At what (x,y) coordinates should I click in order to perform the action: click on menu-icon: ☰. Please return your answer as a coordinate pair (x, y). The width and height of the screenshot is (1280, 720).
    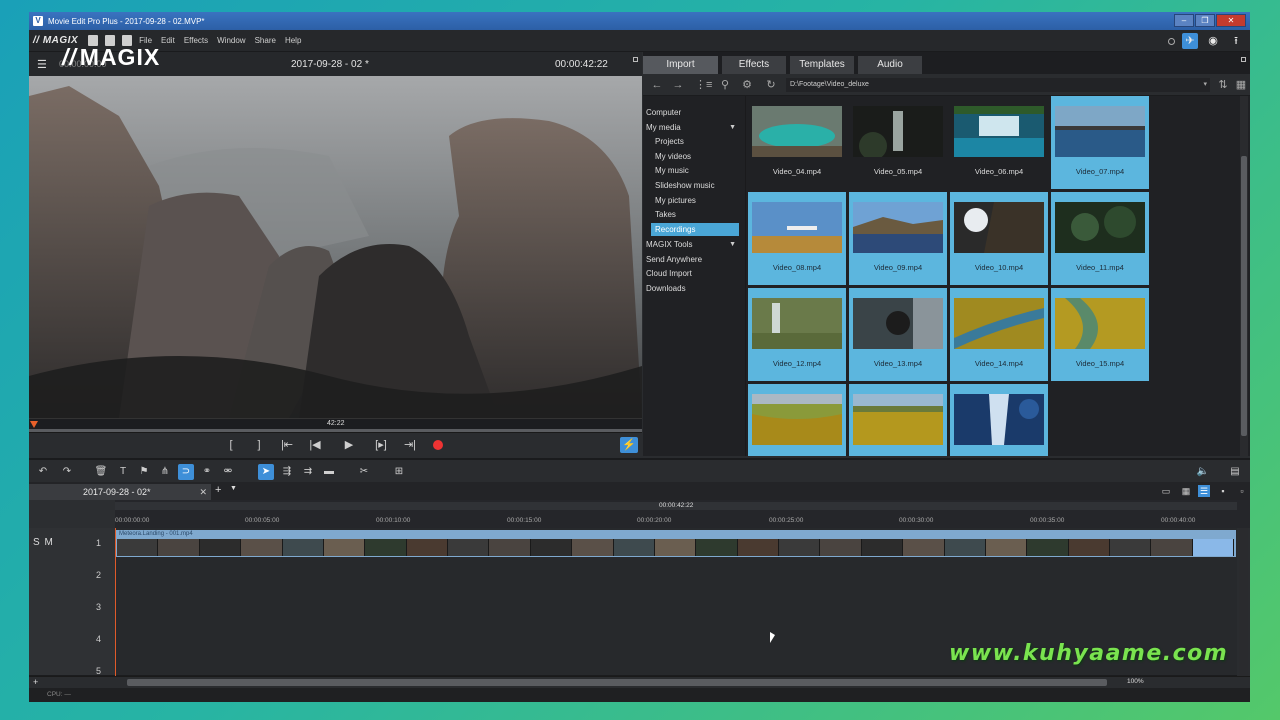
    Looking at the image, I should click on (42, 64).